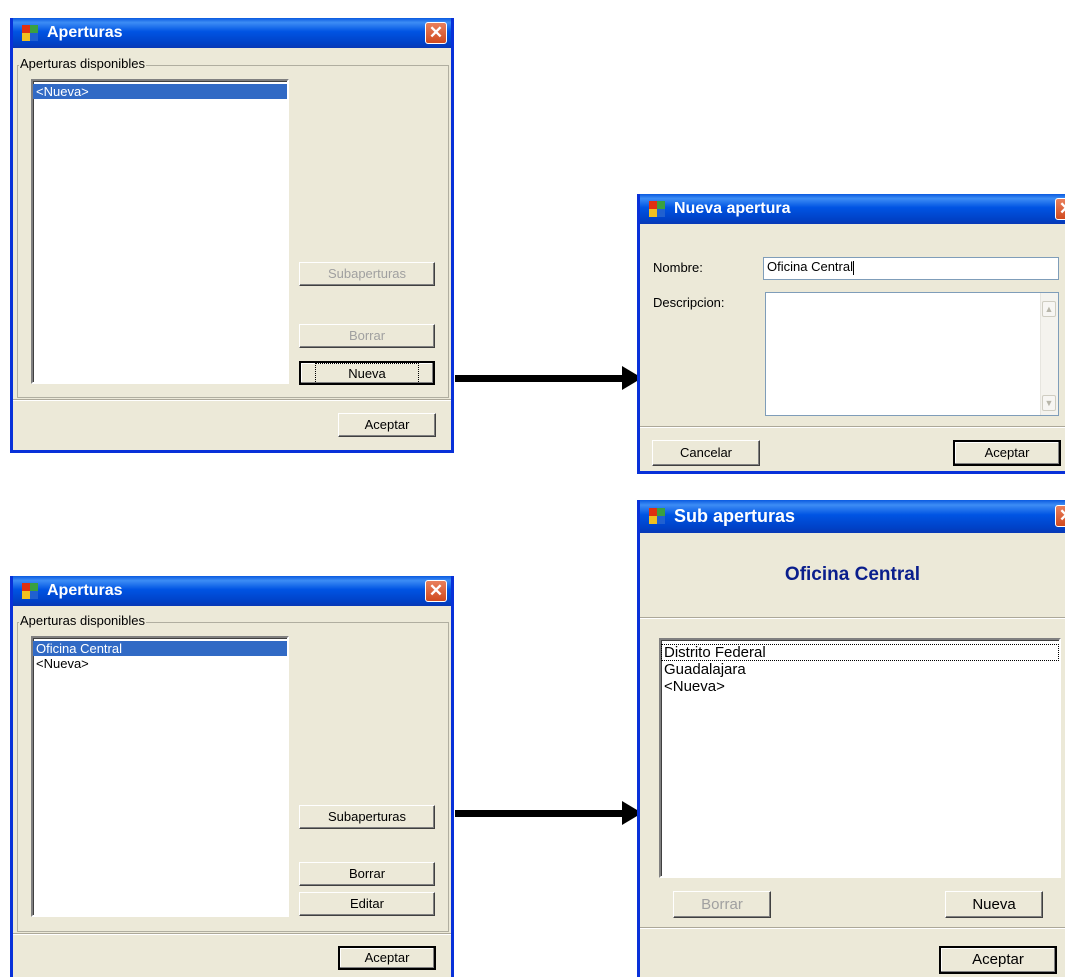 The width and height of the screenshot is (1065, 977). Describe the element at coordinates (810, 266) in the screenshot. I see `nombre-value: Oficina Central` at that location.